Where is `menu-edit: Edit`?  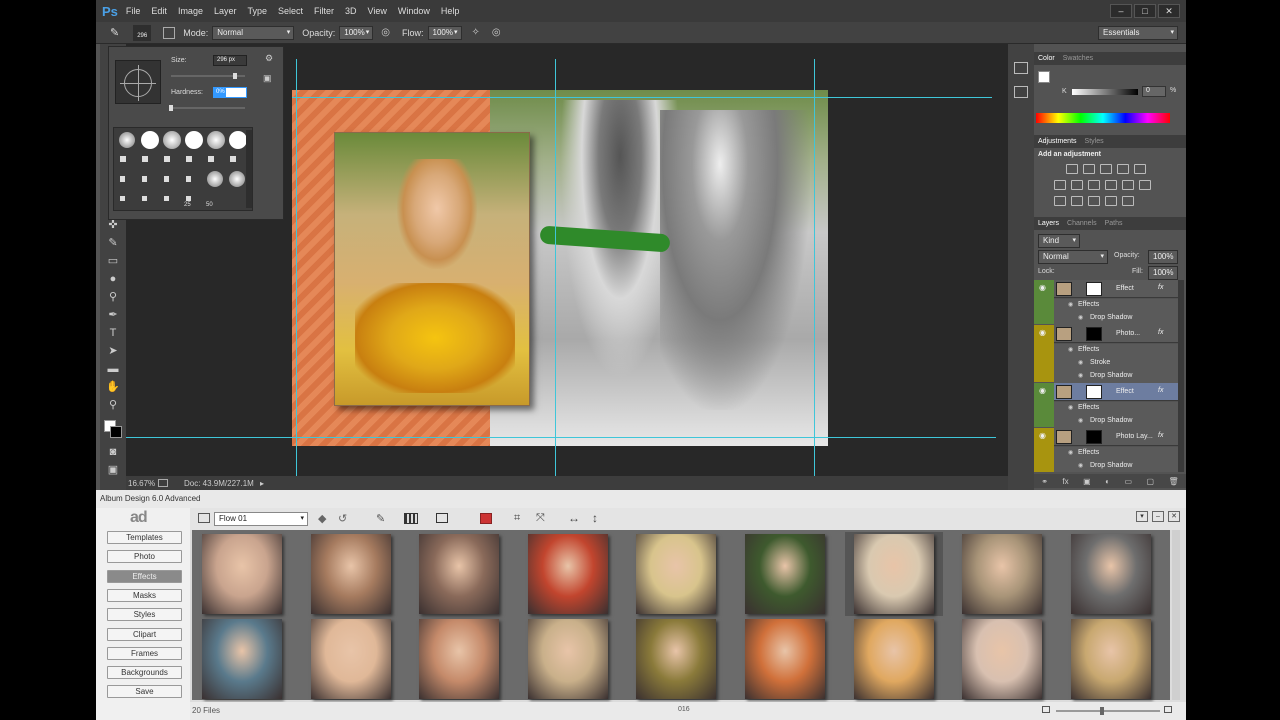 menu-edit: Edit is located at coordinates (159, 11).